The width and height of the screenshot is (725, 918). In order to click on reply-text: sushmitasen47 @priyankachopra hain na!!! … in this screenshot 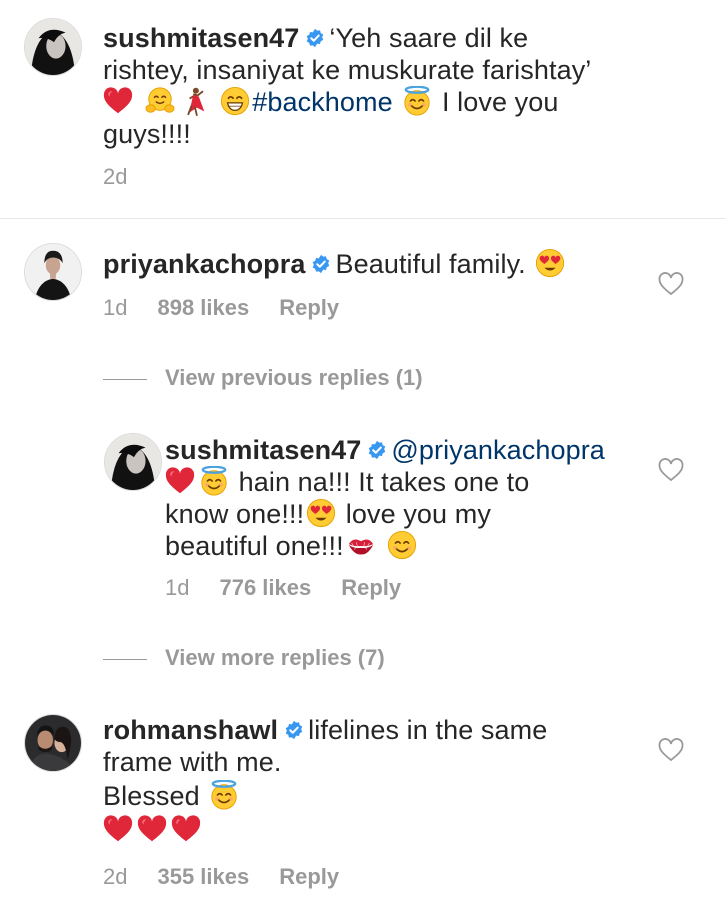, I will do `click(405, 498)`.